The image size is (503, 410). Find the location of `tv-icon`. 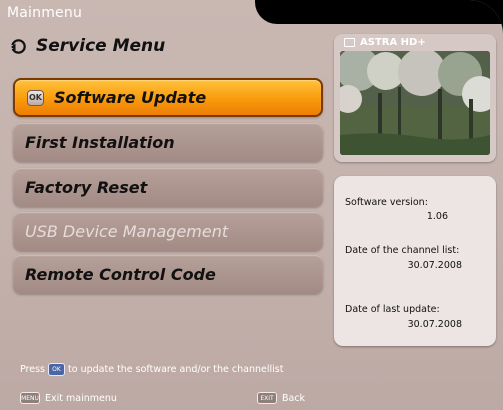

tv-icon is located at coordinates (349, 42).